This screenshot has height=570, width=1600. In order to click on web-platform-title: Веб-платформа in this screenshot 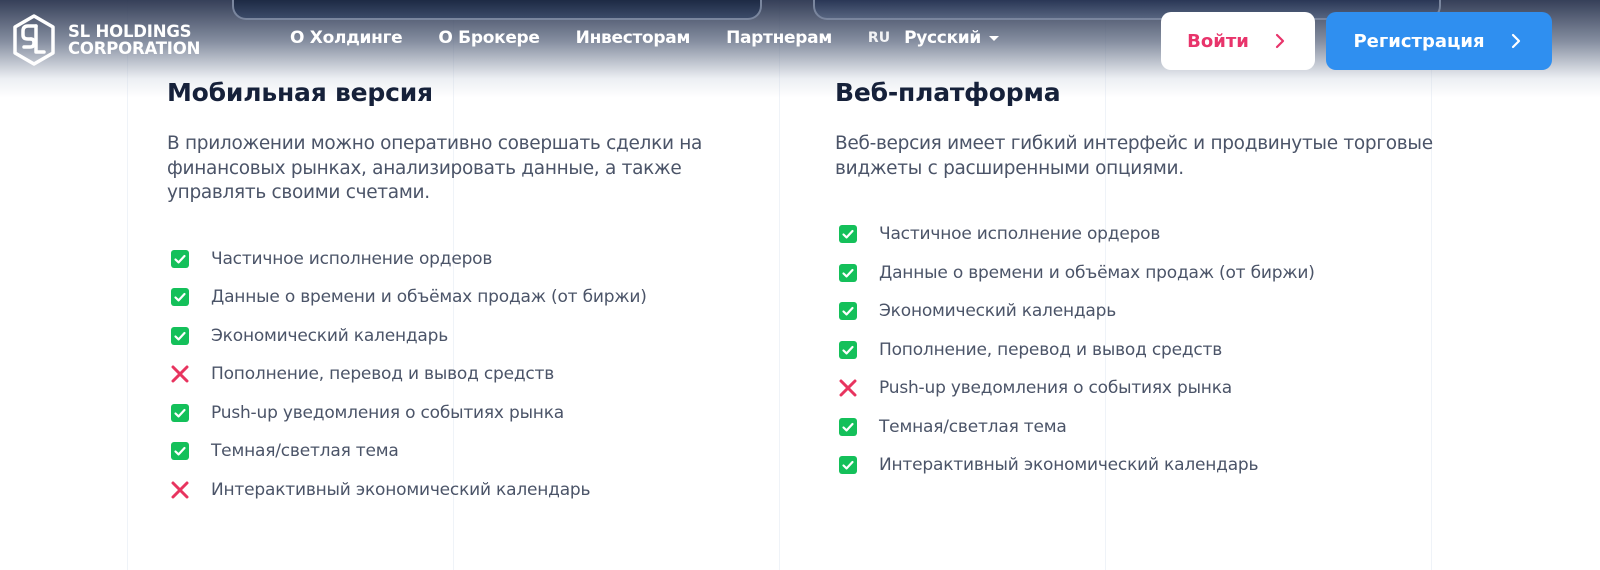, I will do `click(948, 92)`.